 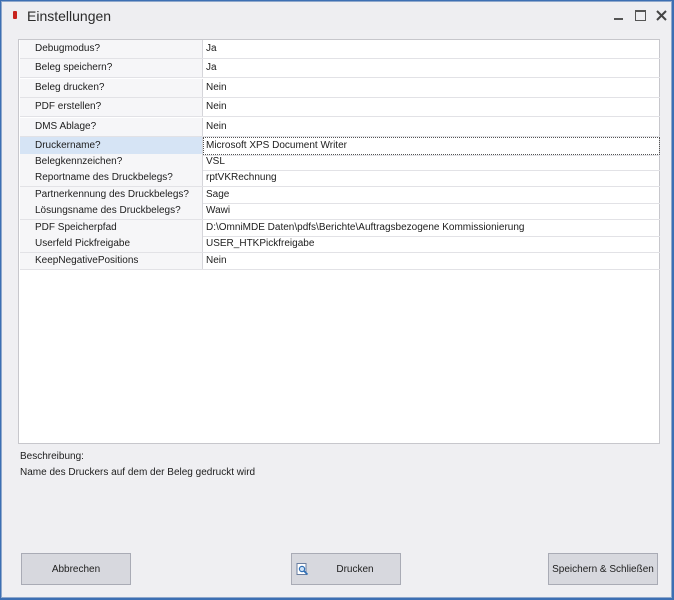 What do you see at coordinates (111, 127) in the screenshot?
I see `property-name: DMS Ablage?` at bounding box center [111, 127].